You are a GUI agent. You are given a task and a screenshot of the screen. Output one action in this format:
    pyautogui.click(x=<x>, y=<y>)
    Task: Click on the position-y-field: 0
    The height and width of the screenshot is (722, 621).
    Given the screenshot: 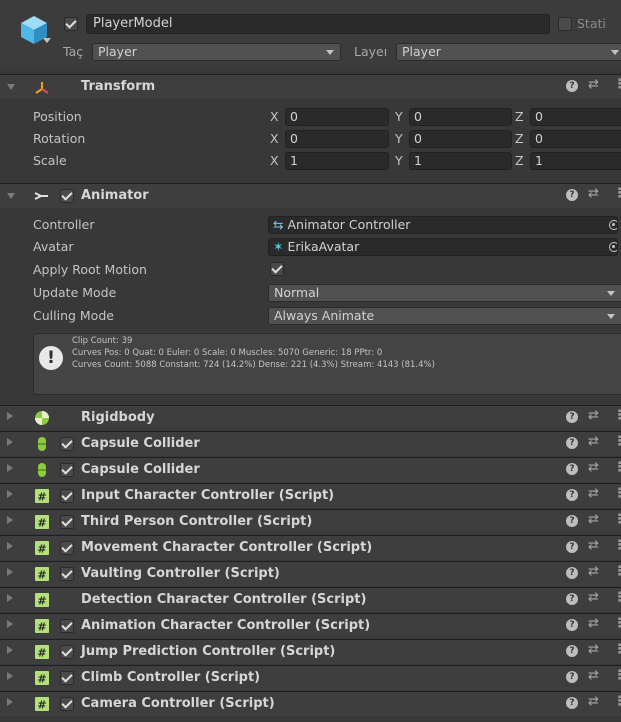 What is the action you would take?
    pyautogui.click(x=460, y=117)
    